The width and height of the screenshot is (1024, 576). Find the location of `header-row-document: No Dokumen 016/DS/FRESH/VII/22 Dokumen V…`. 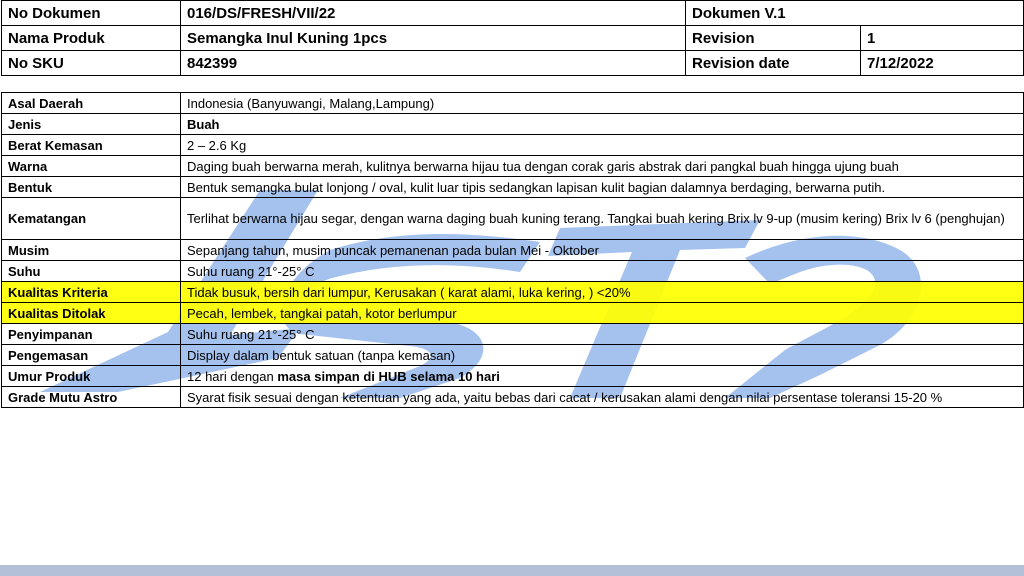

header-row-document: No Dokumen 016/DS/FRESH/VII/22 Dokumen V… is located at coordinates (512, 13).